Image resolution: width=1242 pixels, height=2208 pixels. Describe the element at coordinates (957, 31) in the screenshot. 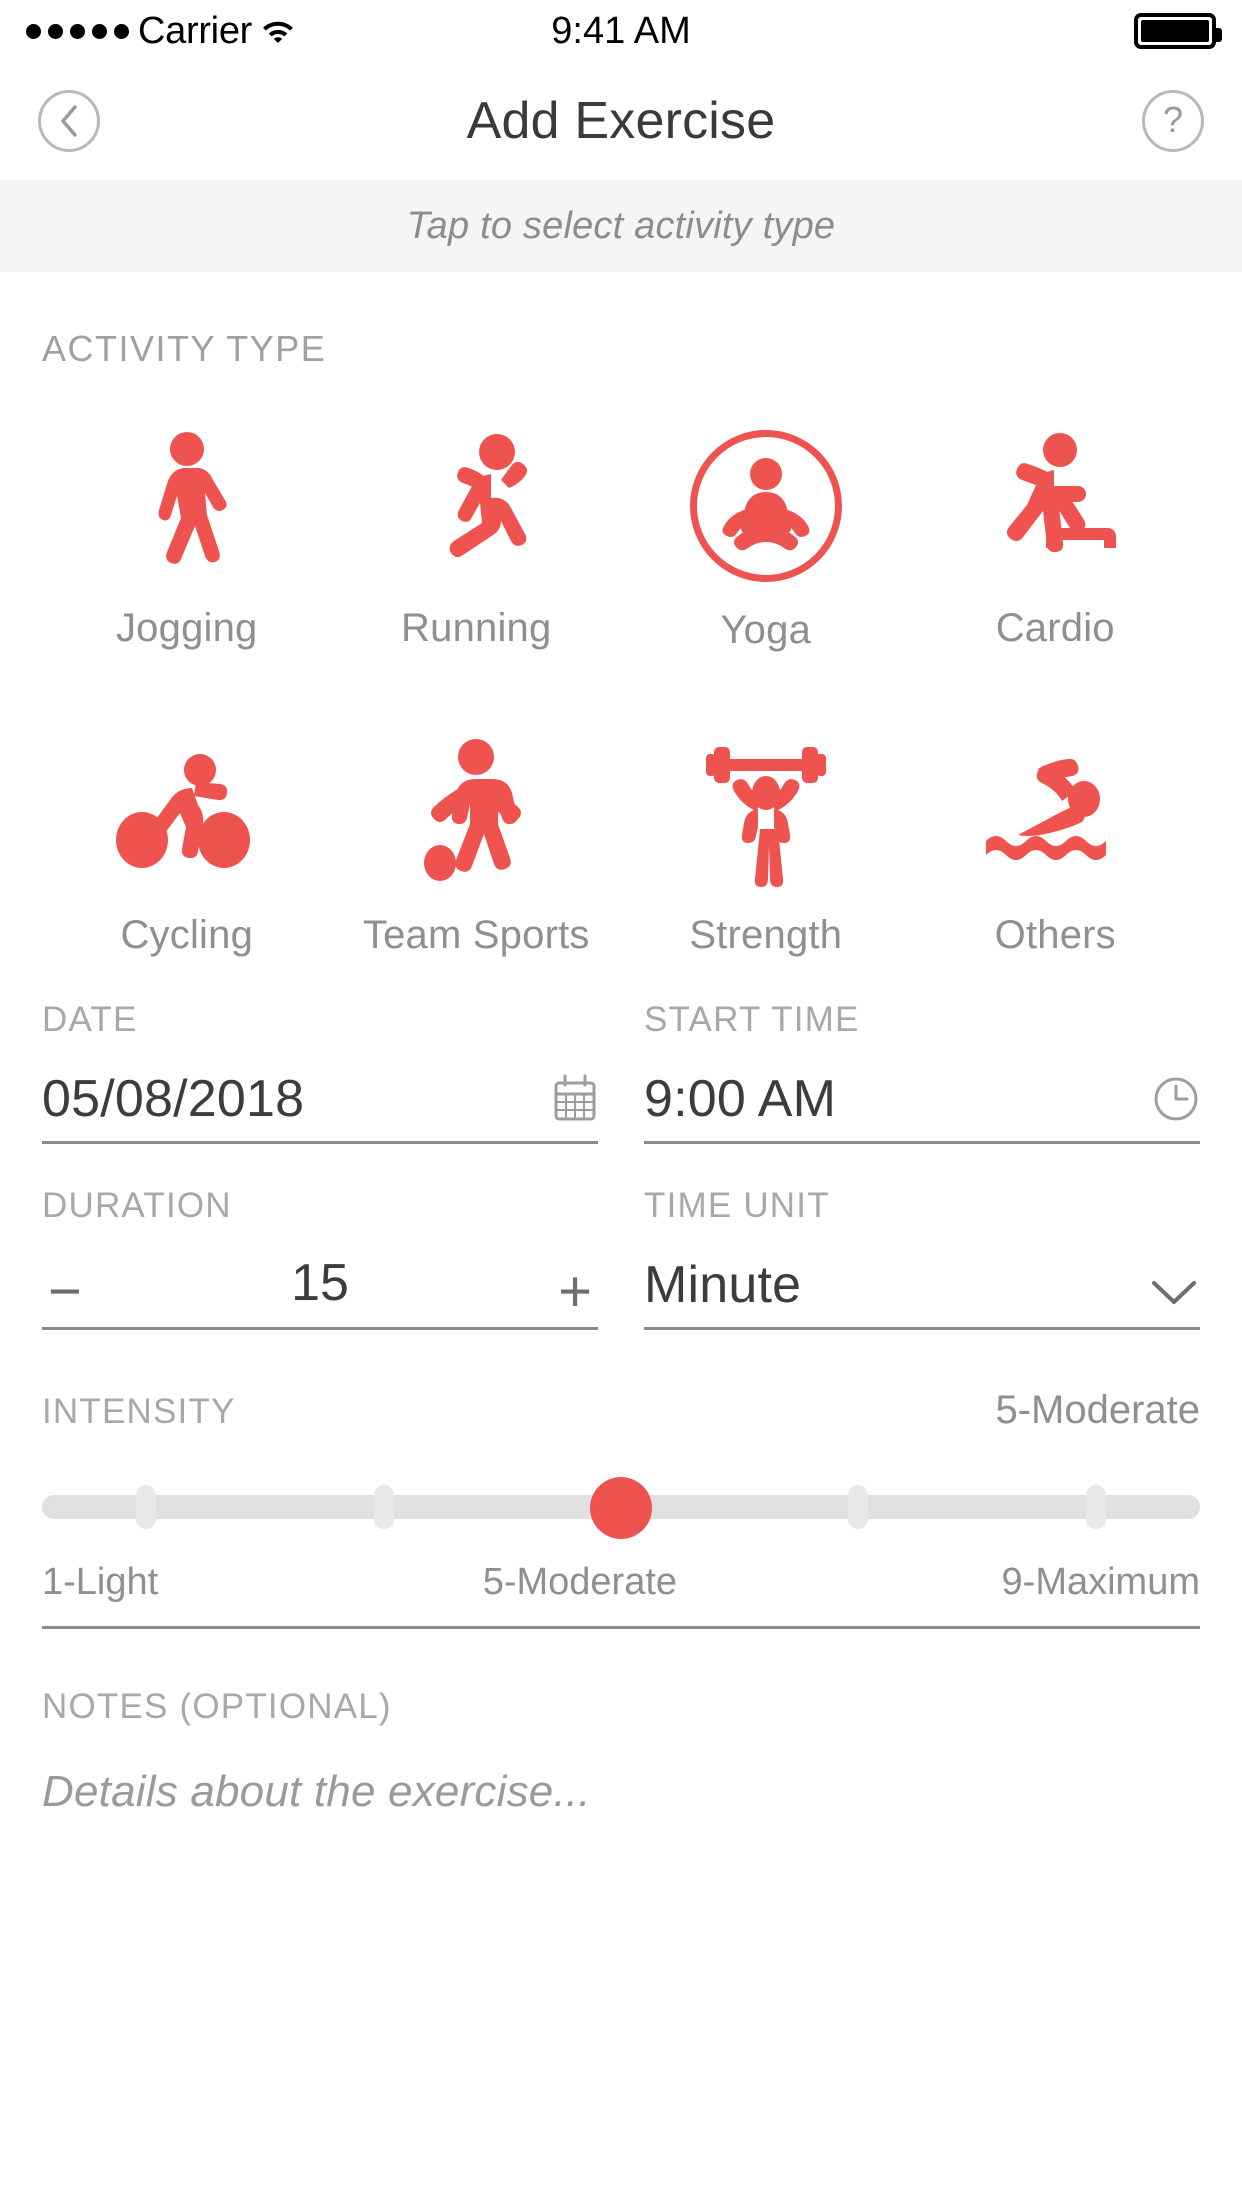

I see `status-bar-right` at that location.